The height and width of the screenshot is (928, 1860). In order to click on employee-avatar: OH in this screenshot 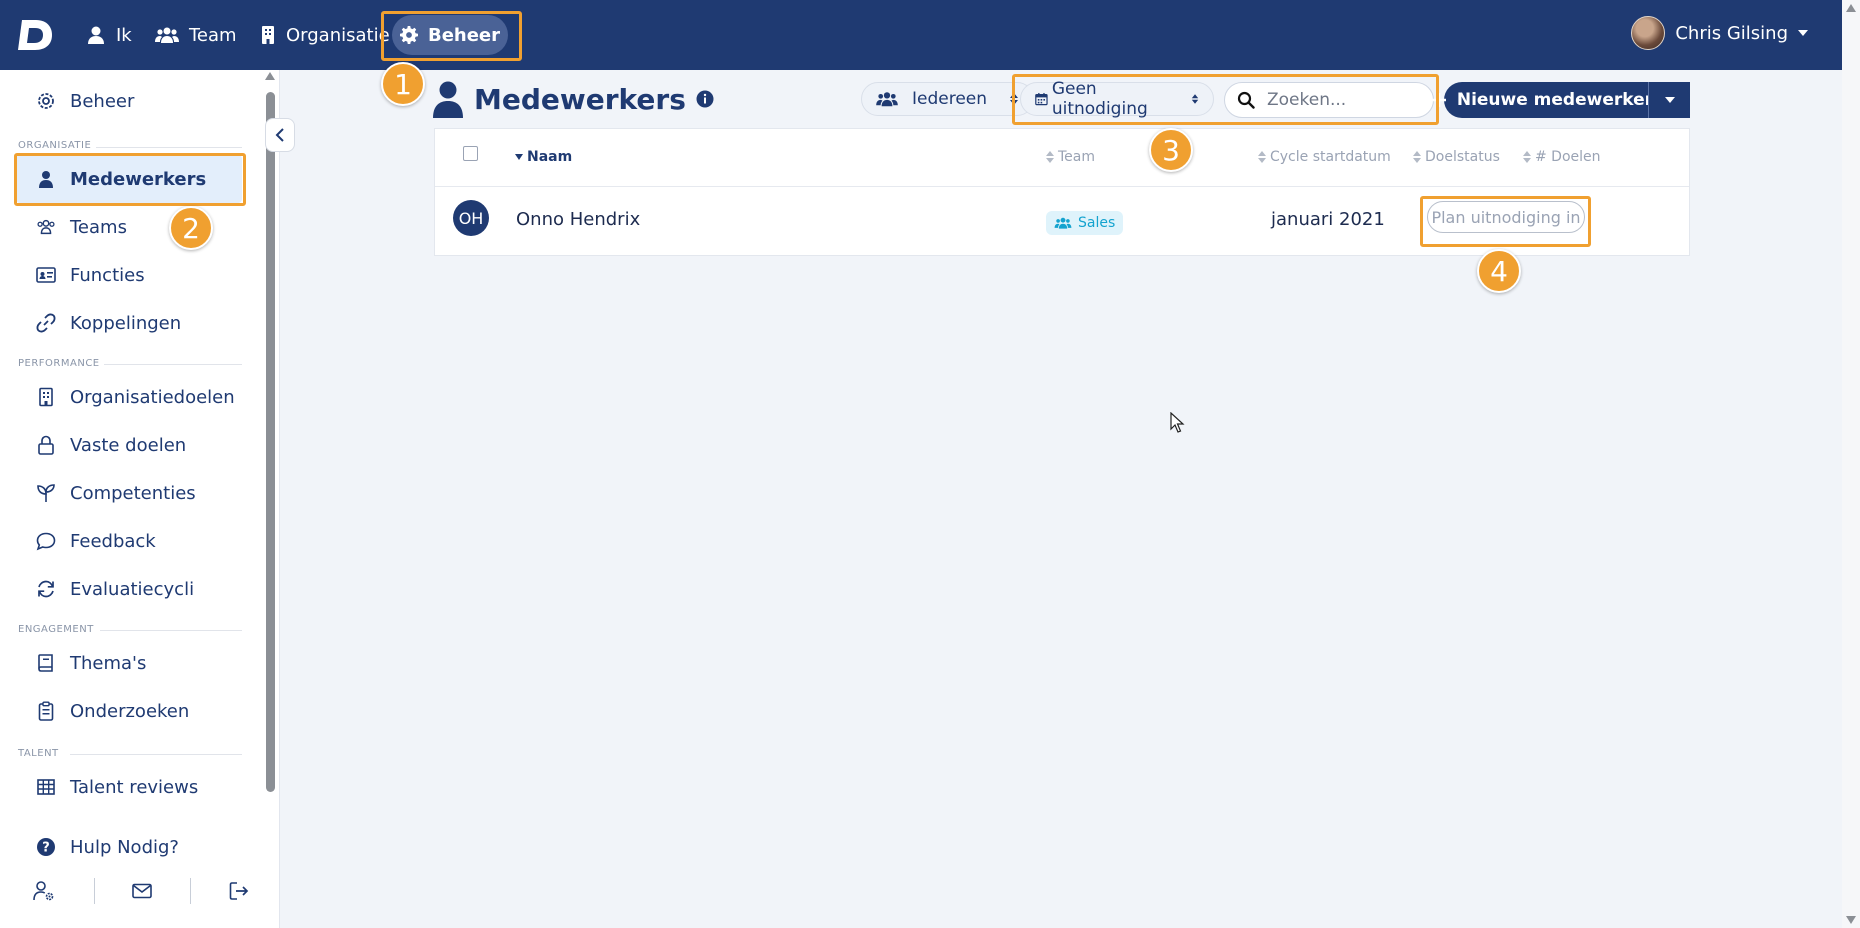, I will do `click(471, 218)`.